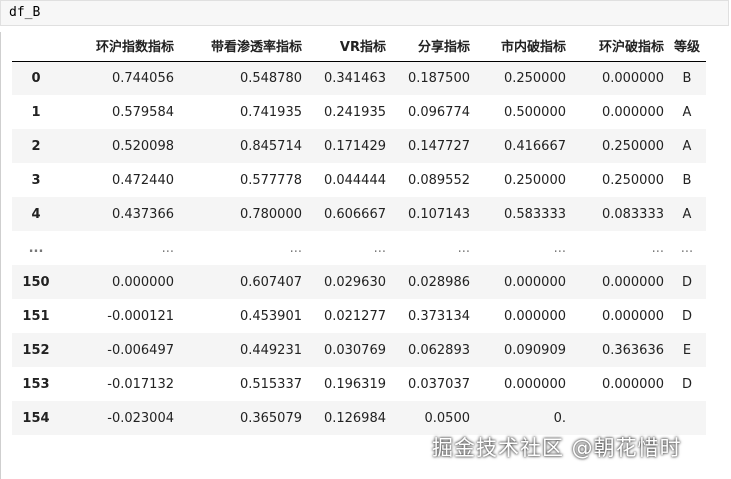 This screenshot has height=479, width=731. I want to click on grade-cell: E, so click(687, 350).